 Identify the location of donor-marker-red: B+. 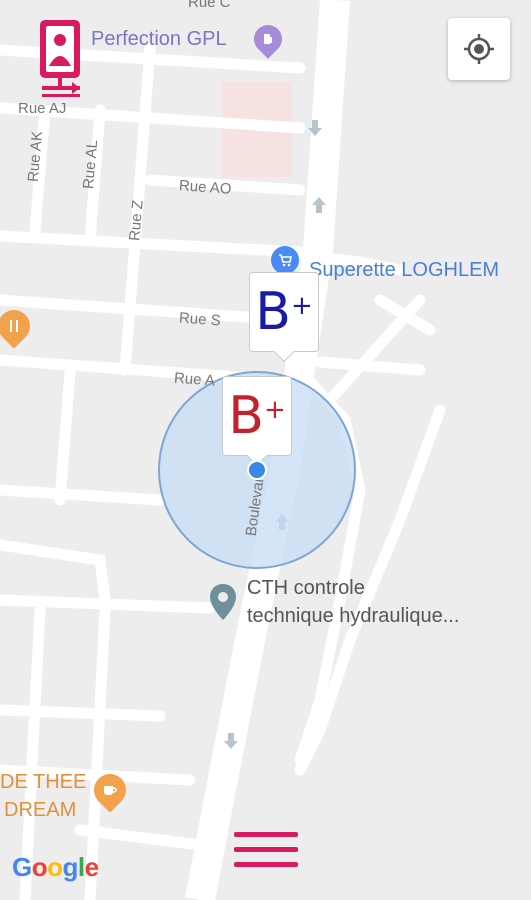
(257, 421).